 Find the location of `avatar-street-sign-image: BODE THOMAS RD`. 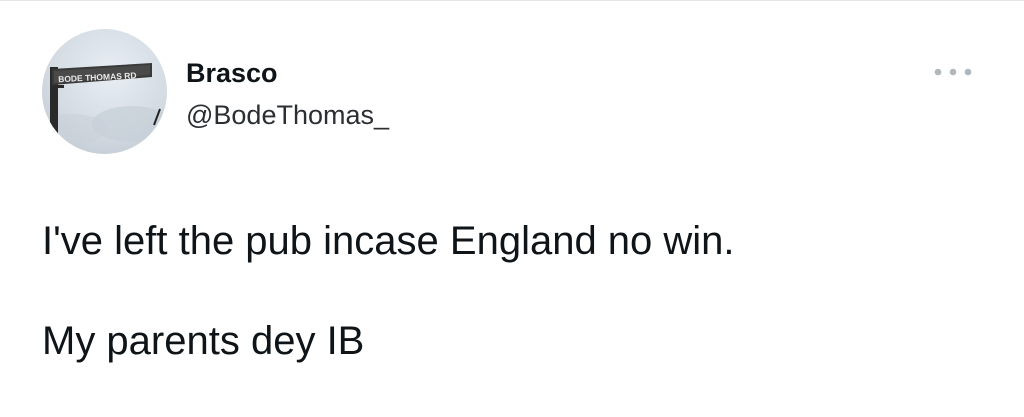

avatar-street-sign-image: BODE THOMAS RD is located at coordinates (104, 108).